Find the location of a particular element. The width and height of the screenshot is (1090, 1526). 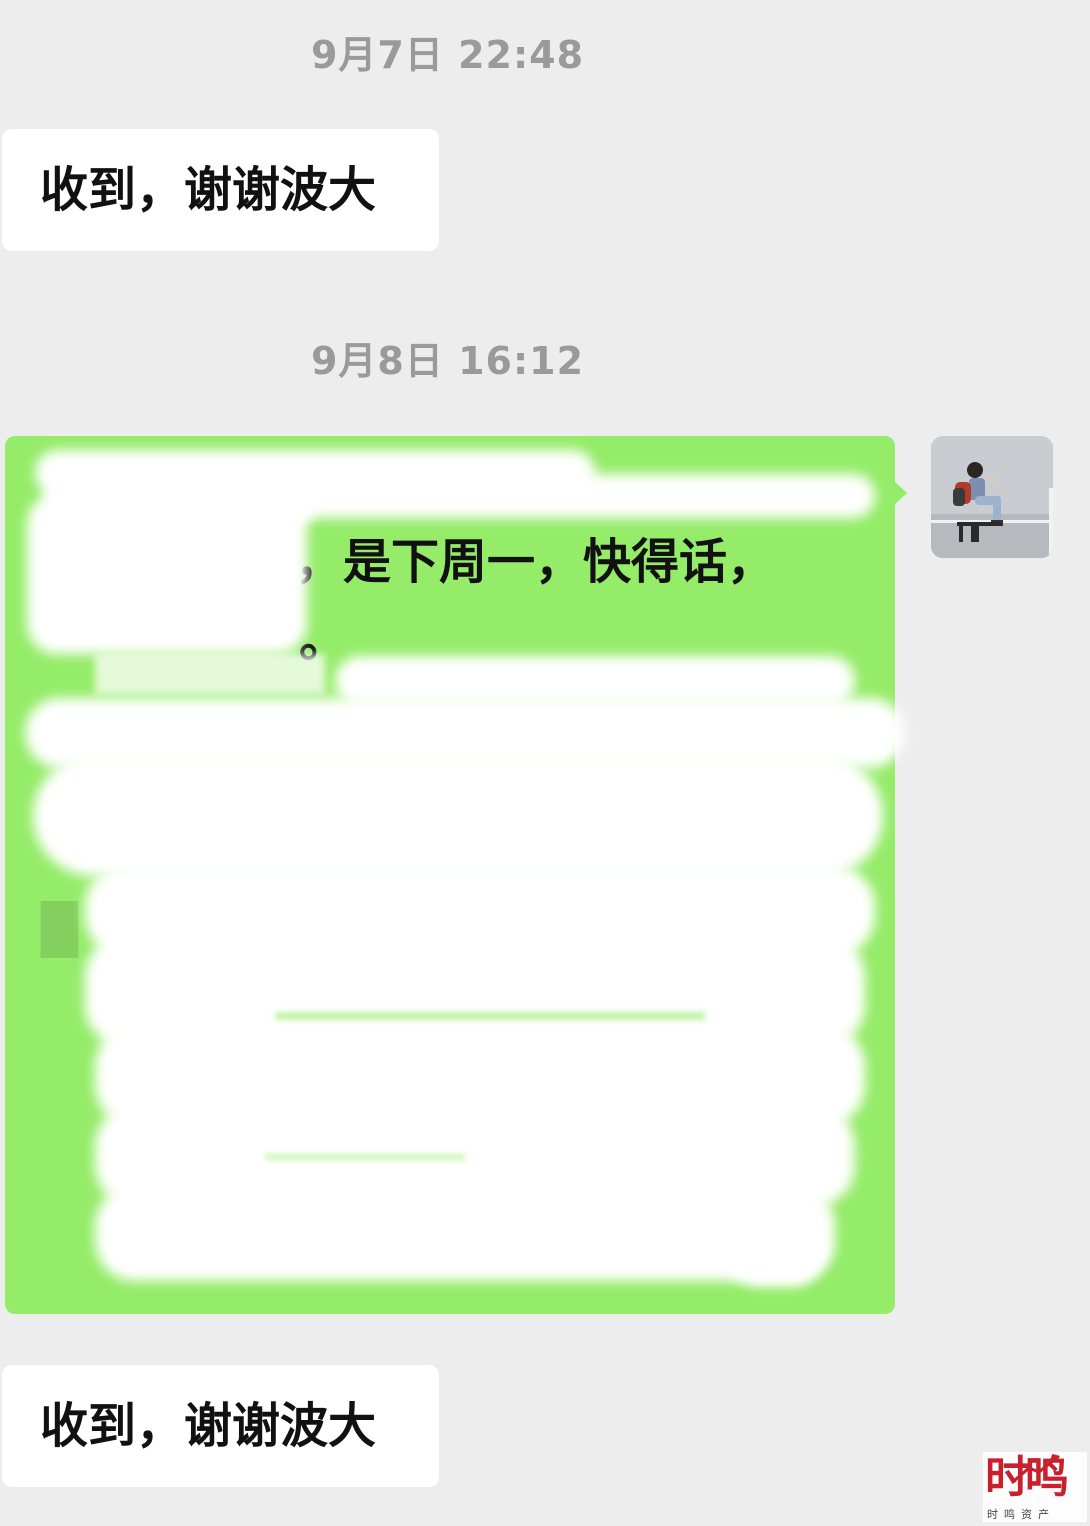

timestamp: 9月7日 22:48 is located at coordinates (447, 55).